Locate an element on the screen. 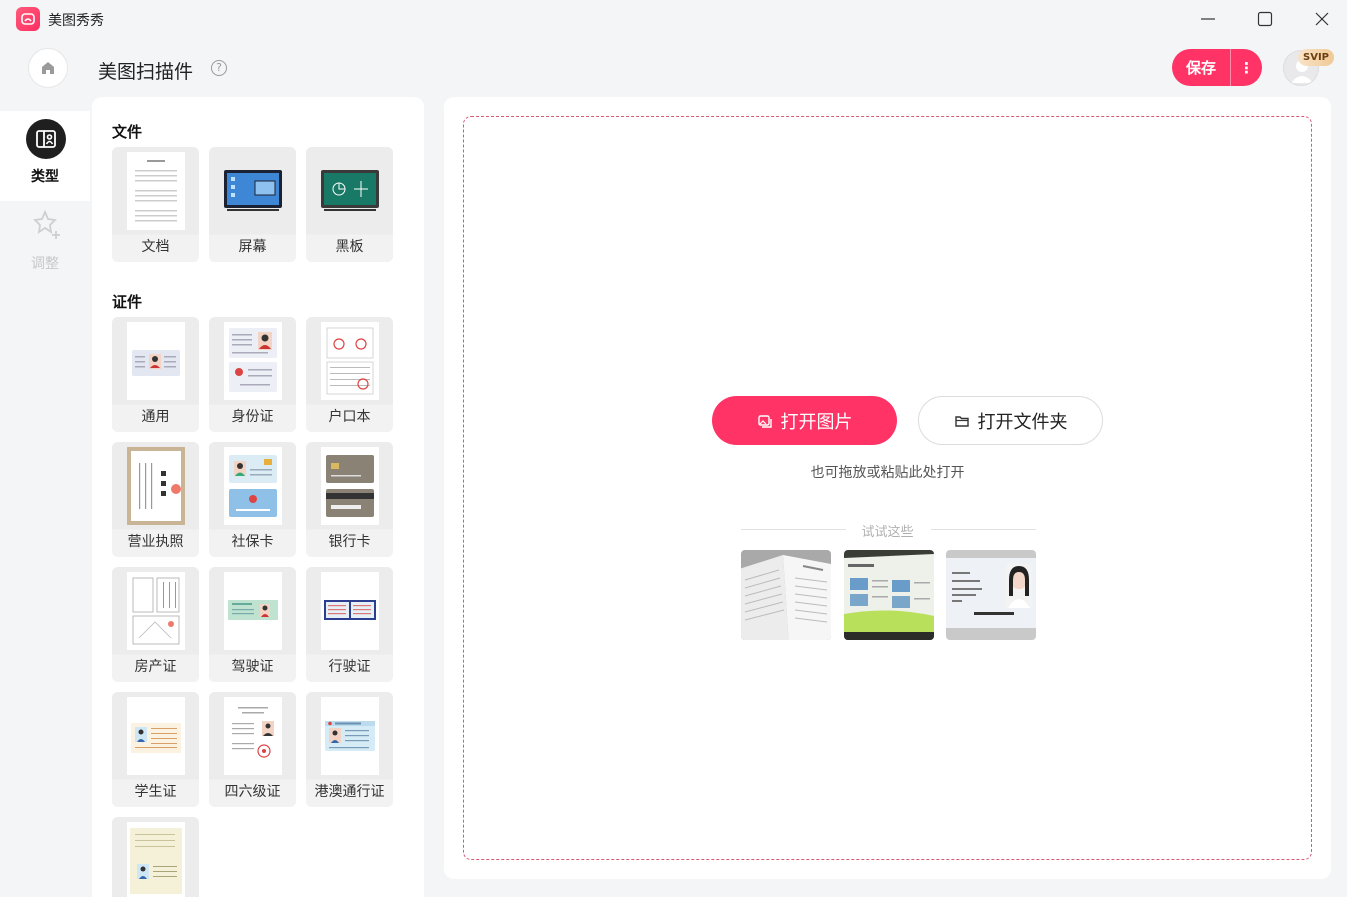 Image resolution: width=1347 pixels, height=897 pixels. screen-thumbnail is located at coordinates (252, 190).